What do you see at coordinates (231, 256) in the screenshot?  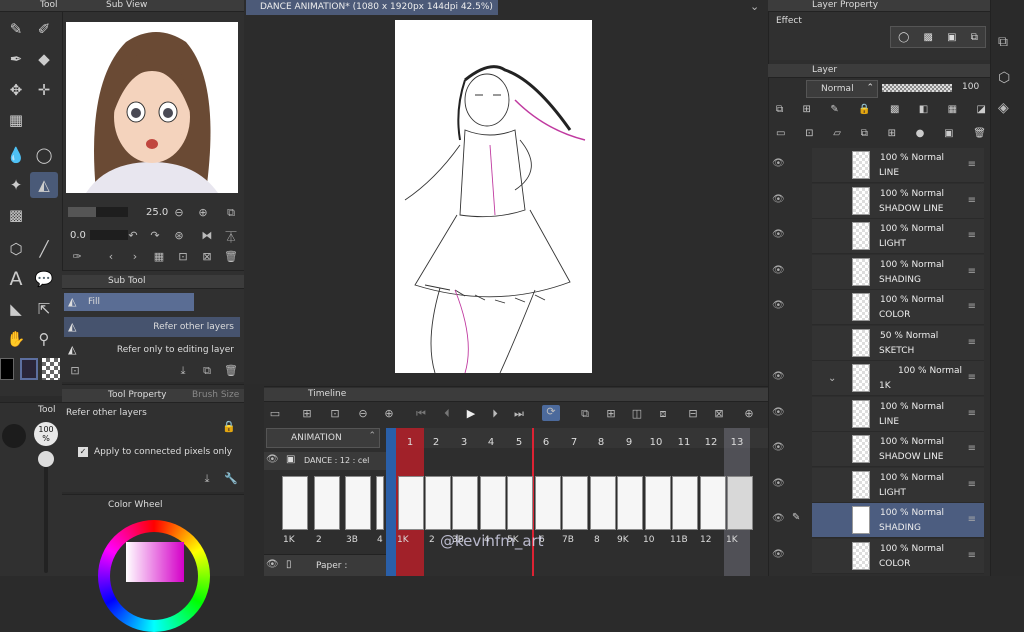 I see `delete-image-icon: 🗑` at bounding box center [231, 256].